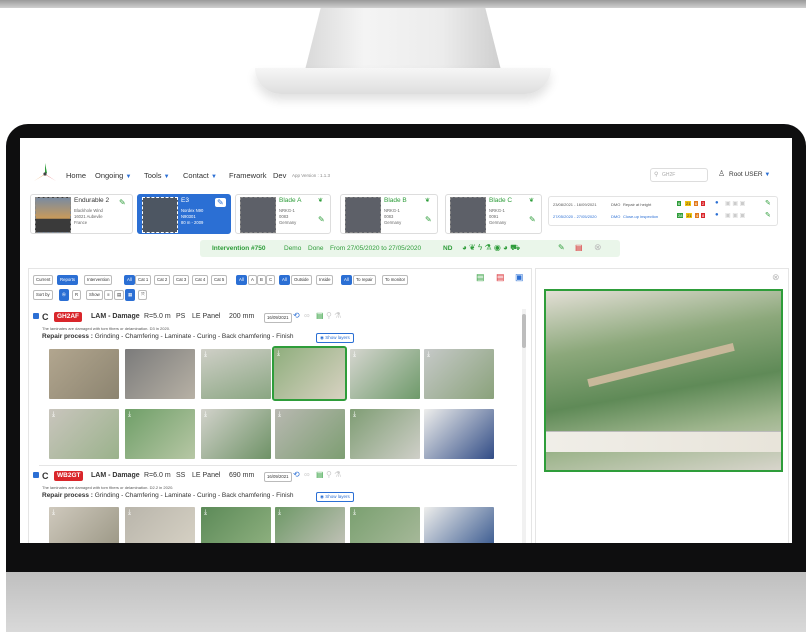  What do you see at coordinates (717, 215) in the screenshot?
I see `comment-icon: ●` at bounding box center [717, 215].